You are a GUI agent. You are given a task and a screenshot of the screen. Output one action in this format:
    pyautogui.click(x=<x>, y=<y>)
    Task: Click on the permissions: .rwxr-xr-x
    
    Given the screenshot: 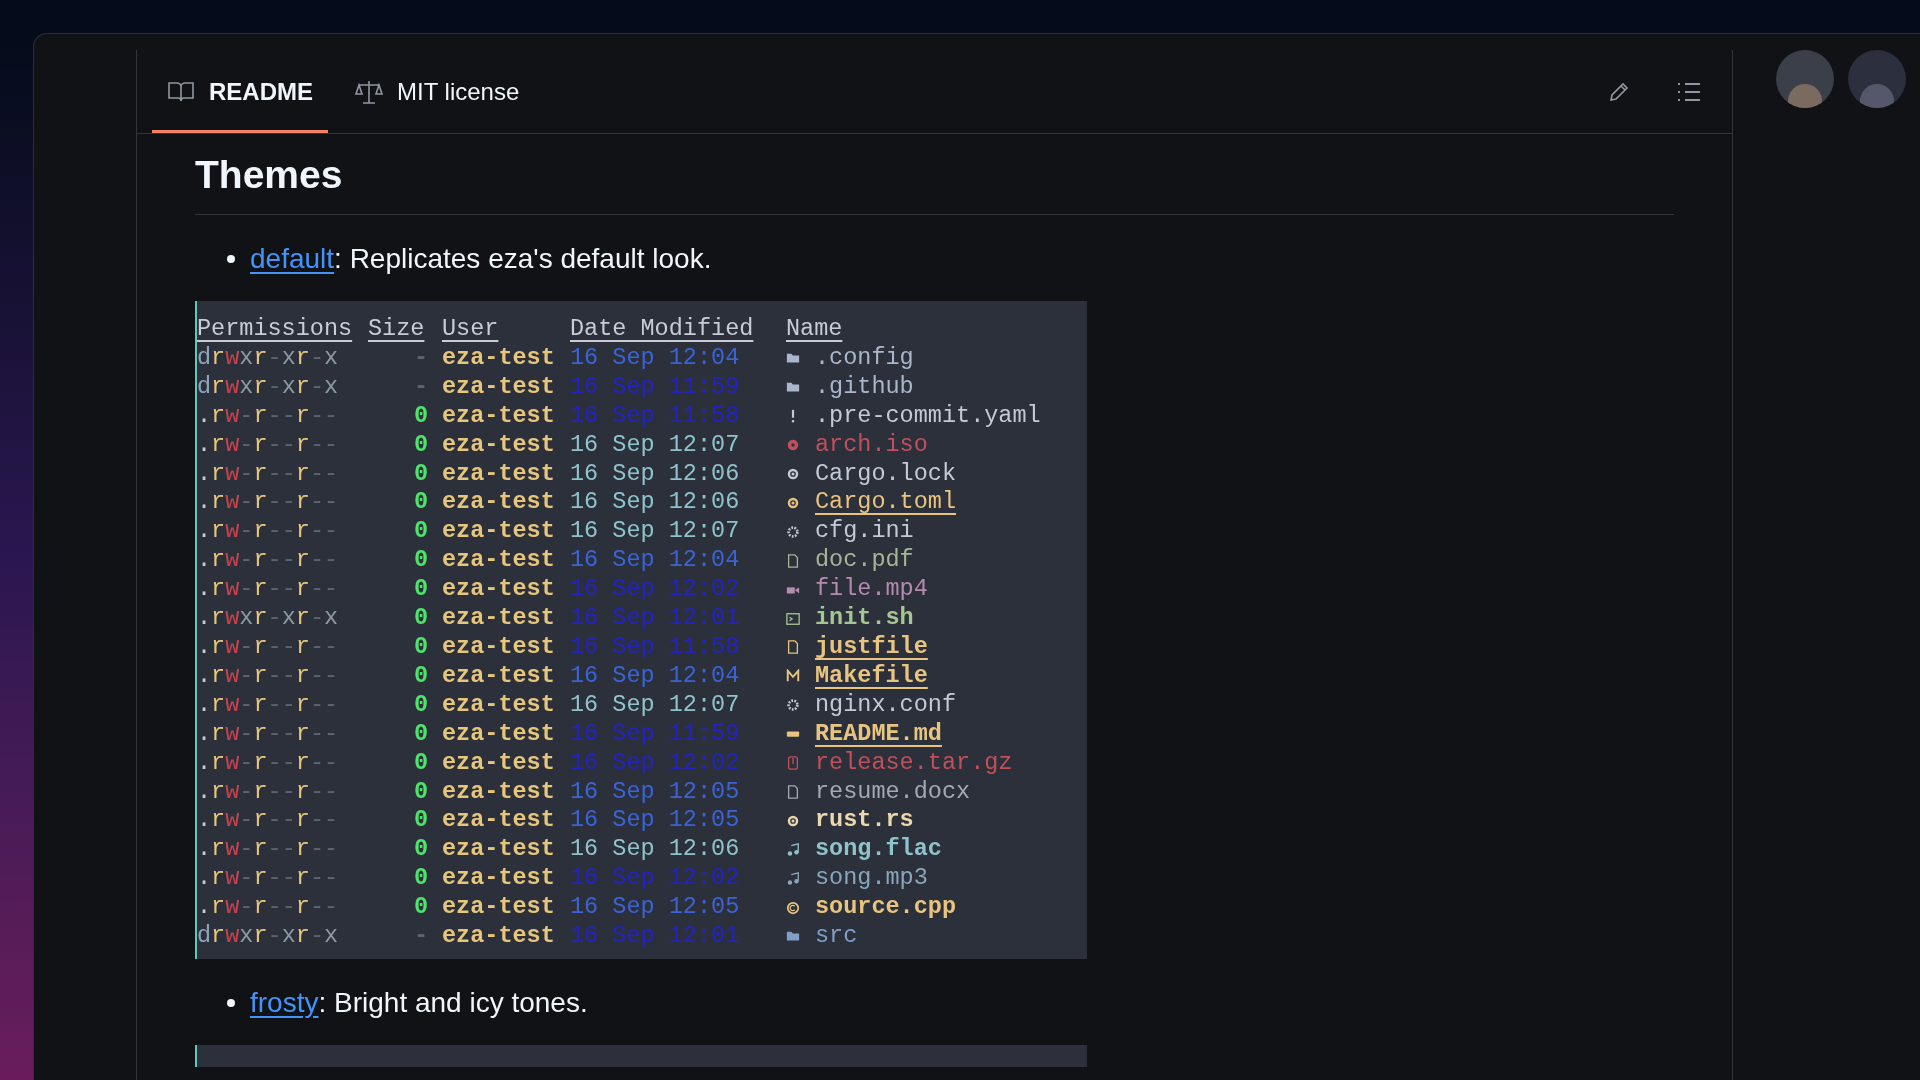 What is the action you would take?
    pyautogui.click(x=268, y=618)
    